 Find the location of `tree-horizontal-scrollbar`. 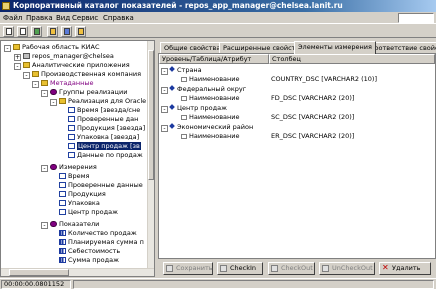

tree-horizontal-scrollbar is located at coordinates (77, 272).